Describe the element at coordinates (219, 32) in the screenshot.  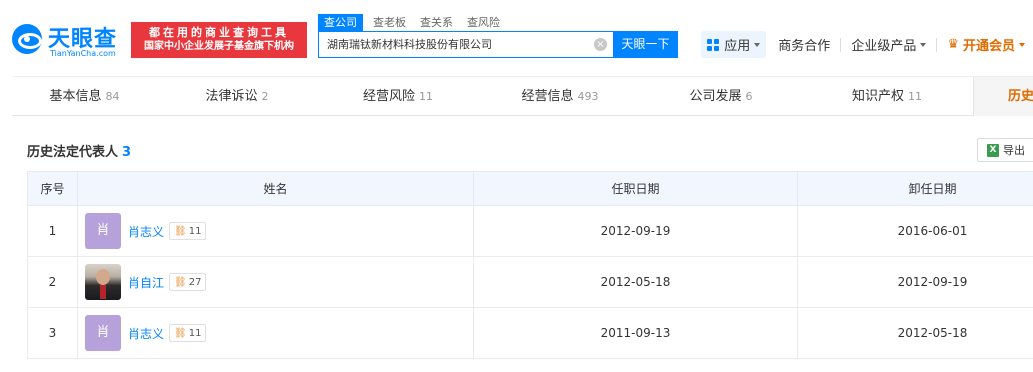
I see `promo-line-1: 都在用的商业查询工具` at that location.